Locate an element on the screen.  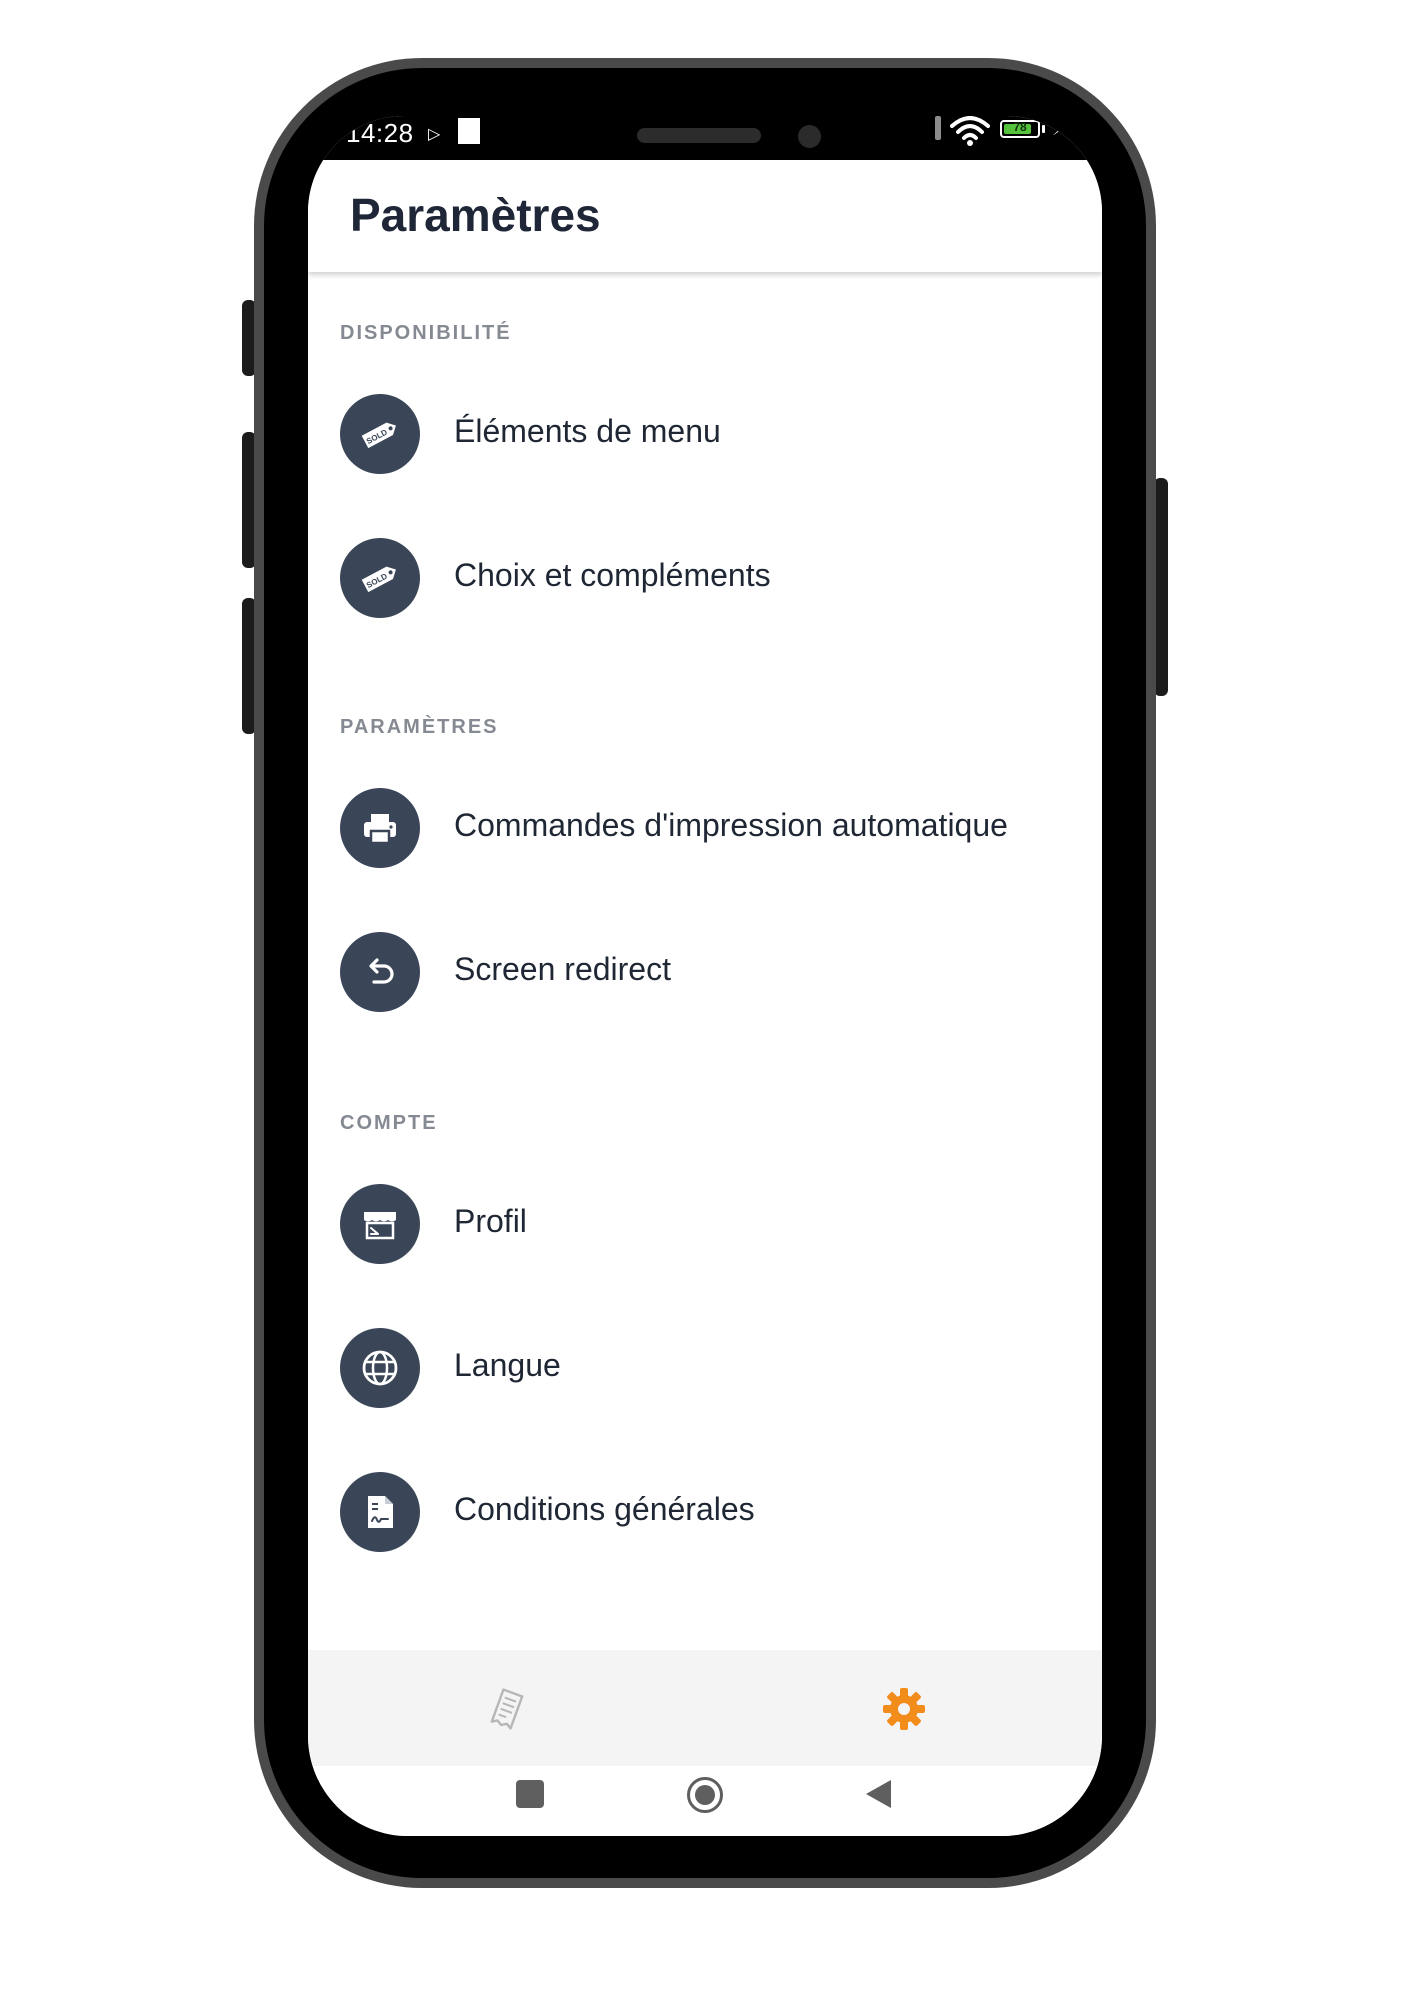
storefront-icon is located at coordinates (380, 1226).